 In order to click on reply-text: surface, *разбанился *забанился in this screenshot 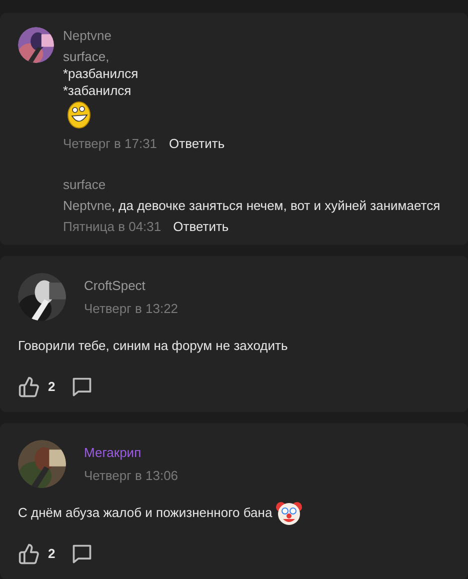, I will do `click(101, 73)`.